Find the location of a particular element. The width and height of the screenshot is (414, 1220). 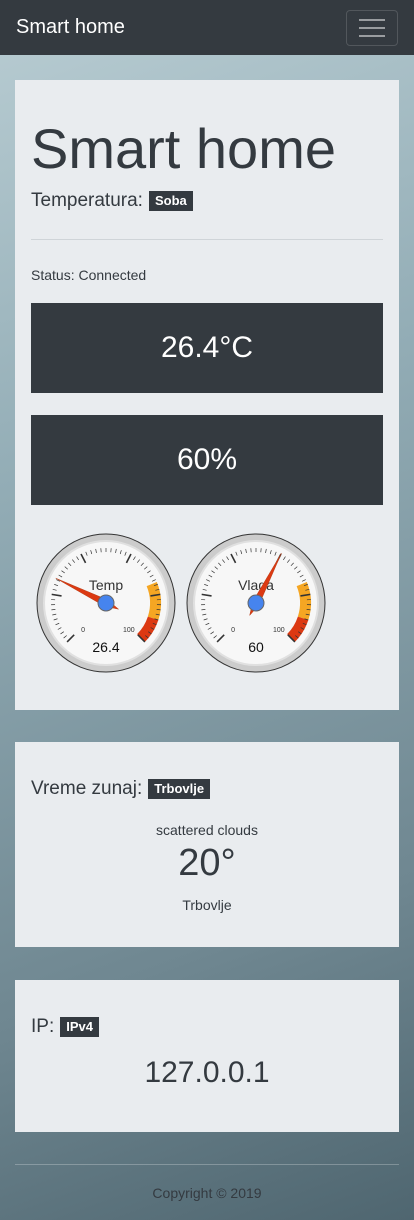

footer-divider is located at coordinates (207, 1164).